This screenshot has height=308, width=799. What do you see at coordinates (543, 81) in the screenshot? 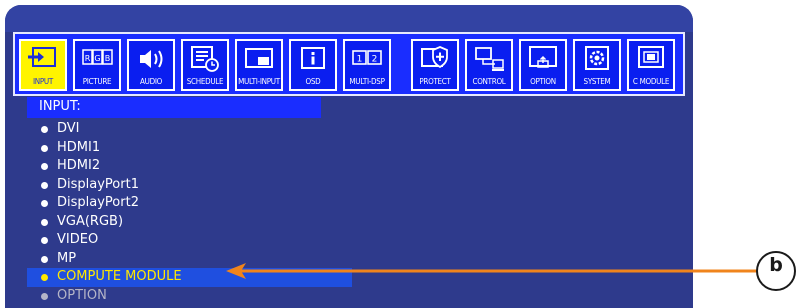
I see `tab-label: OPTION` at bounding box center [543, 81].